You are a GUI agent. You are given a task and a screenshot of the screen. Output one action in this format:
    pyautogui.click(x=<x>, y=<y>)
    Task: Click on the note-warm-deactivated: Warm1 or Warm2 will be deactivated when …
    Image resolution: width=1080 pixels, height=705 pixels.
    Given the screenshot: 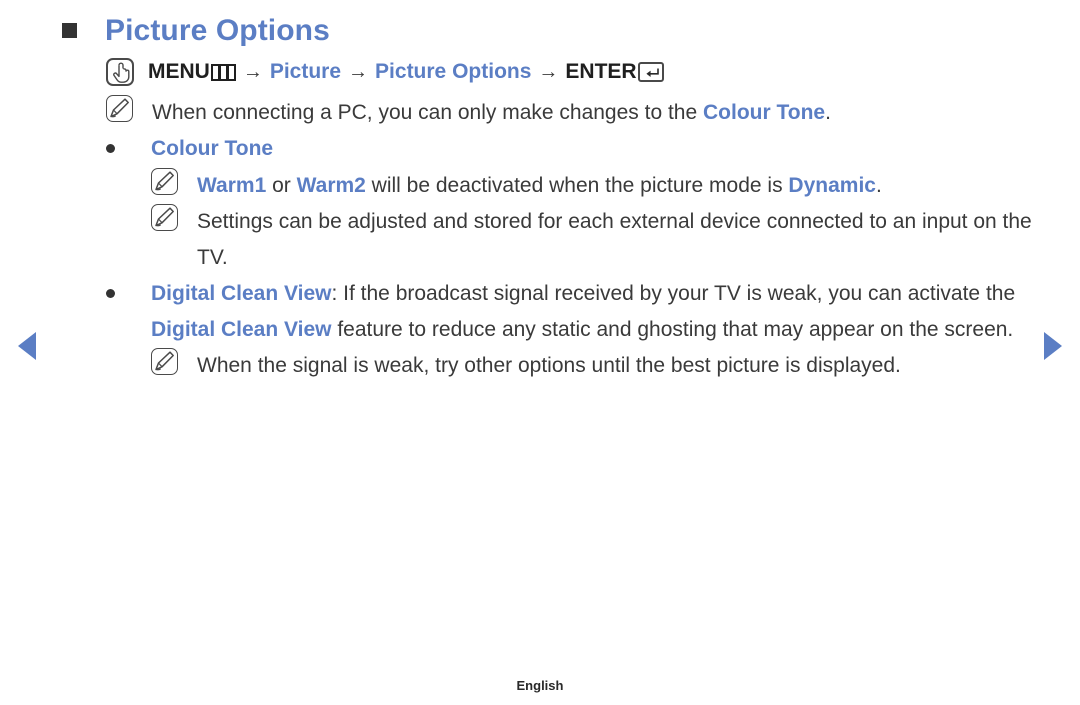 What is the action you would take?
    pyautogui.click(x=598, y=185)
    